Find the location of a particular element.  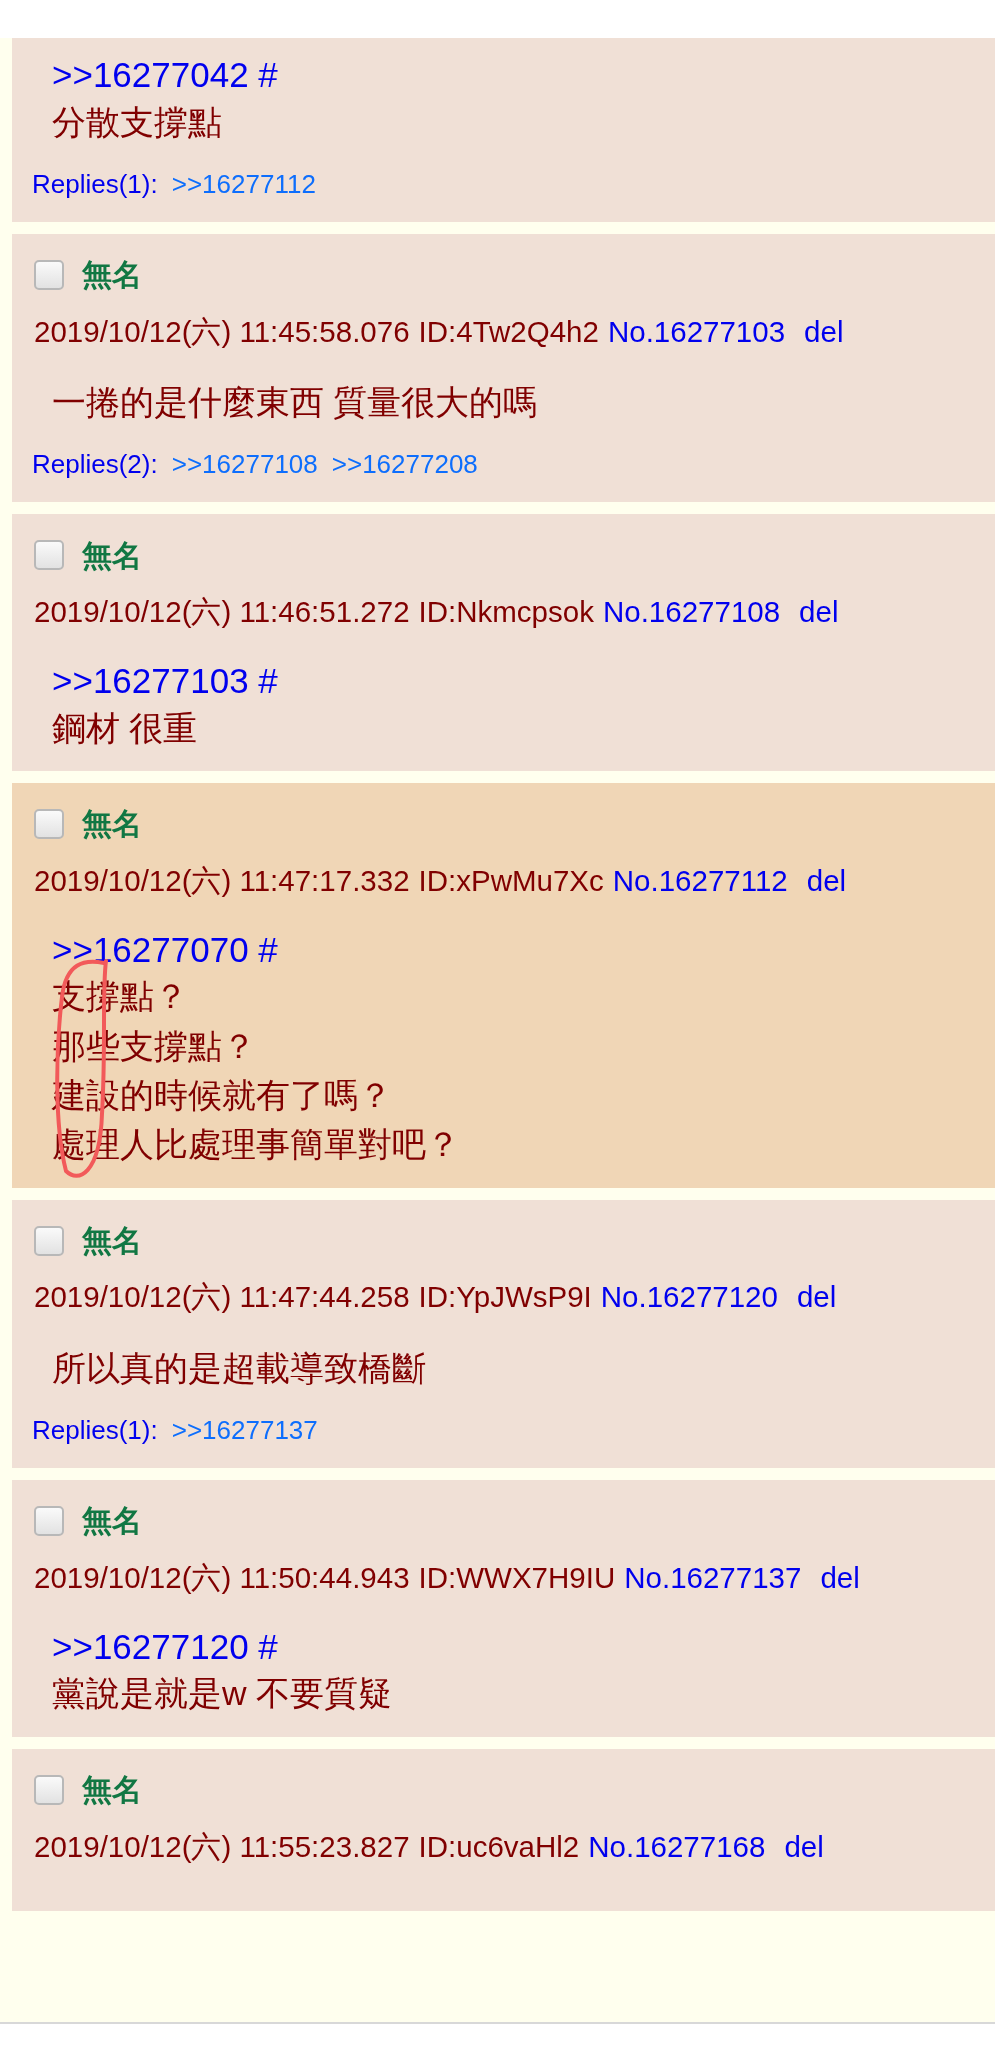

quote-link: >>16277042 # is located at coordinates (145, 75).